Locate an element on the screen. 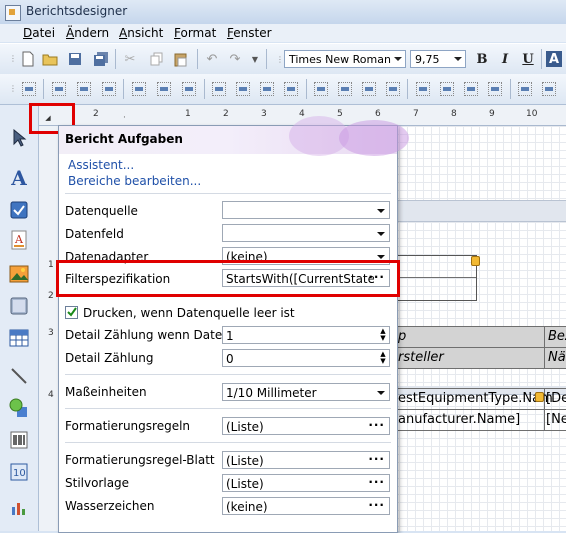  italic-button: I is located at coordinates (505, 59).